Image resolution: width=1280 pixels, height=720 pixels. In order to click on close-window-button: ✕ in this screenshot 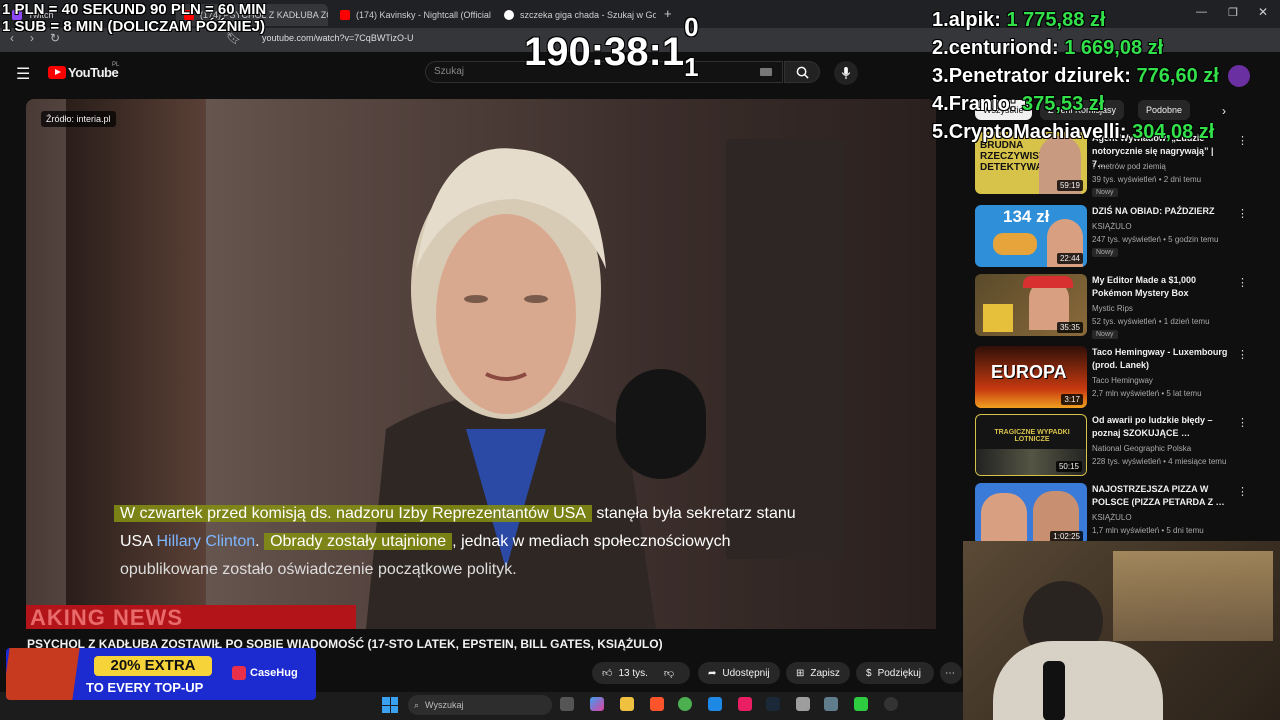, I will do `click(1263, 12)`.